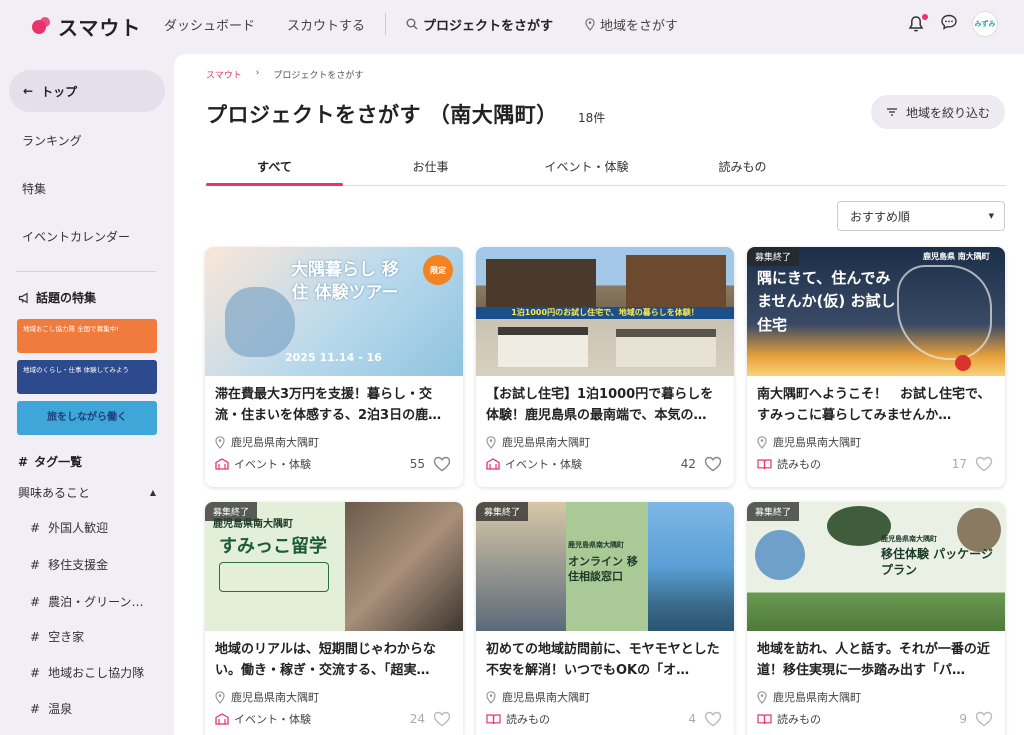  Describe the element at coordinates (972, 464) in the screenshot. I see `like-button: 17` at that location.